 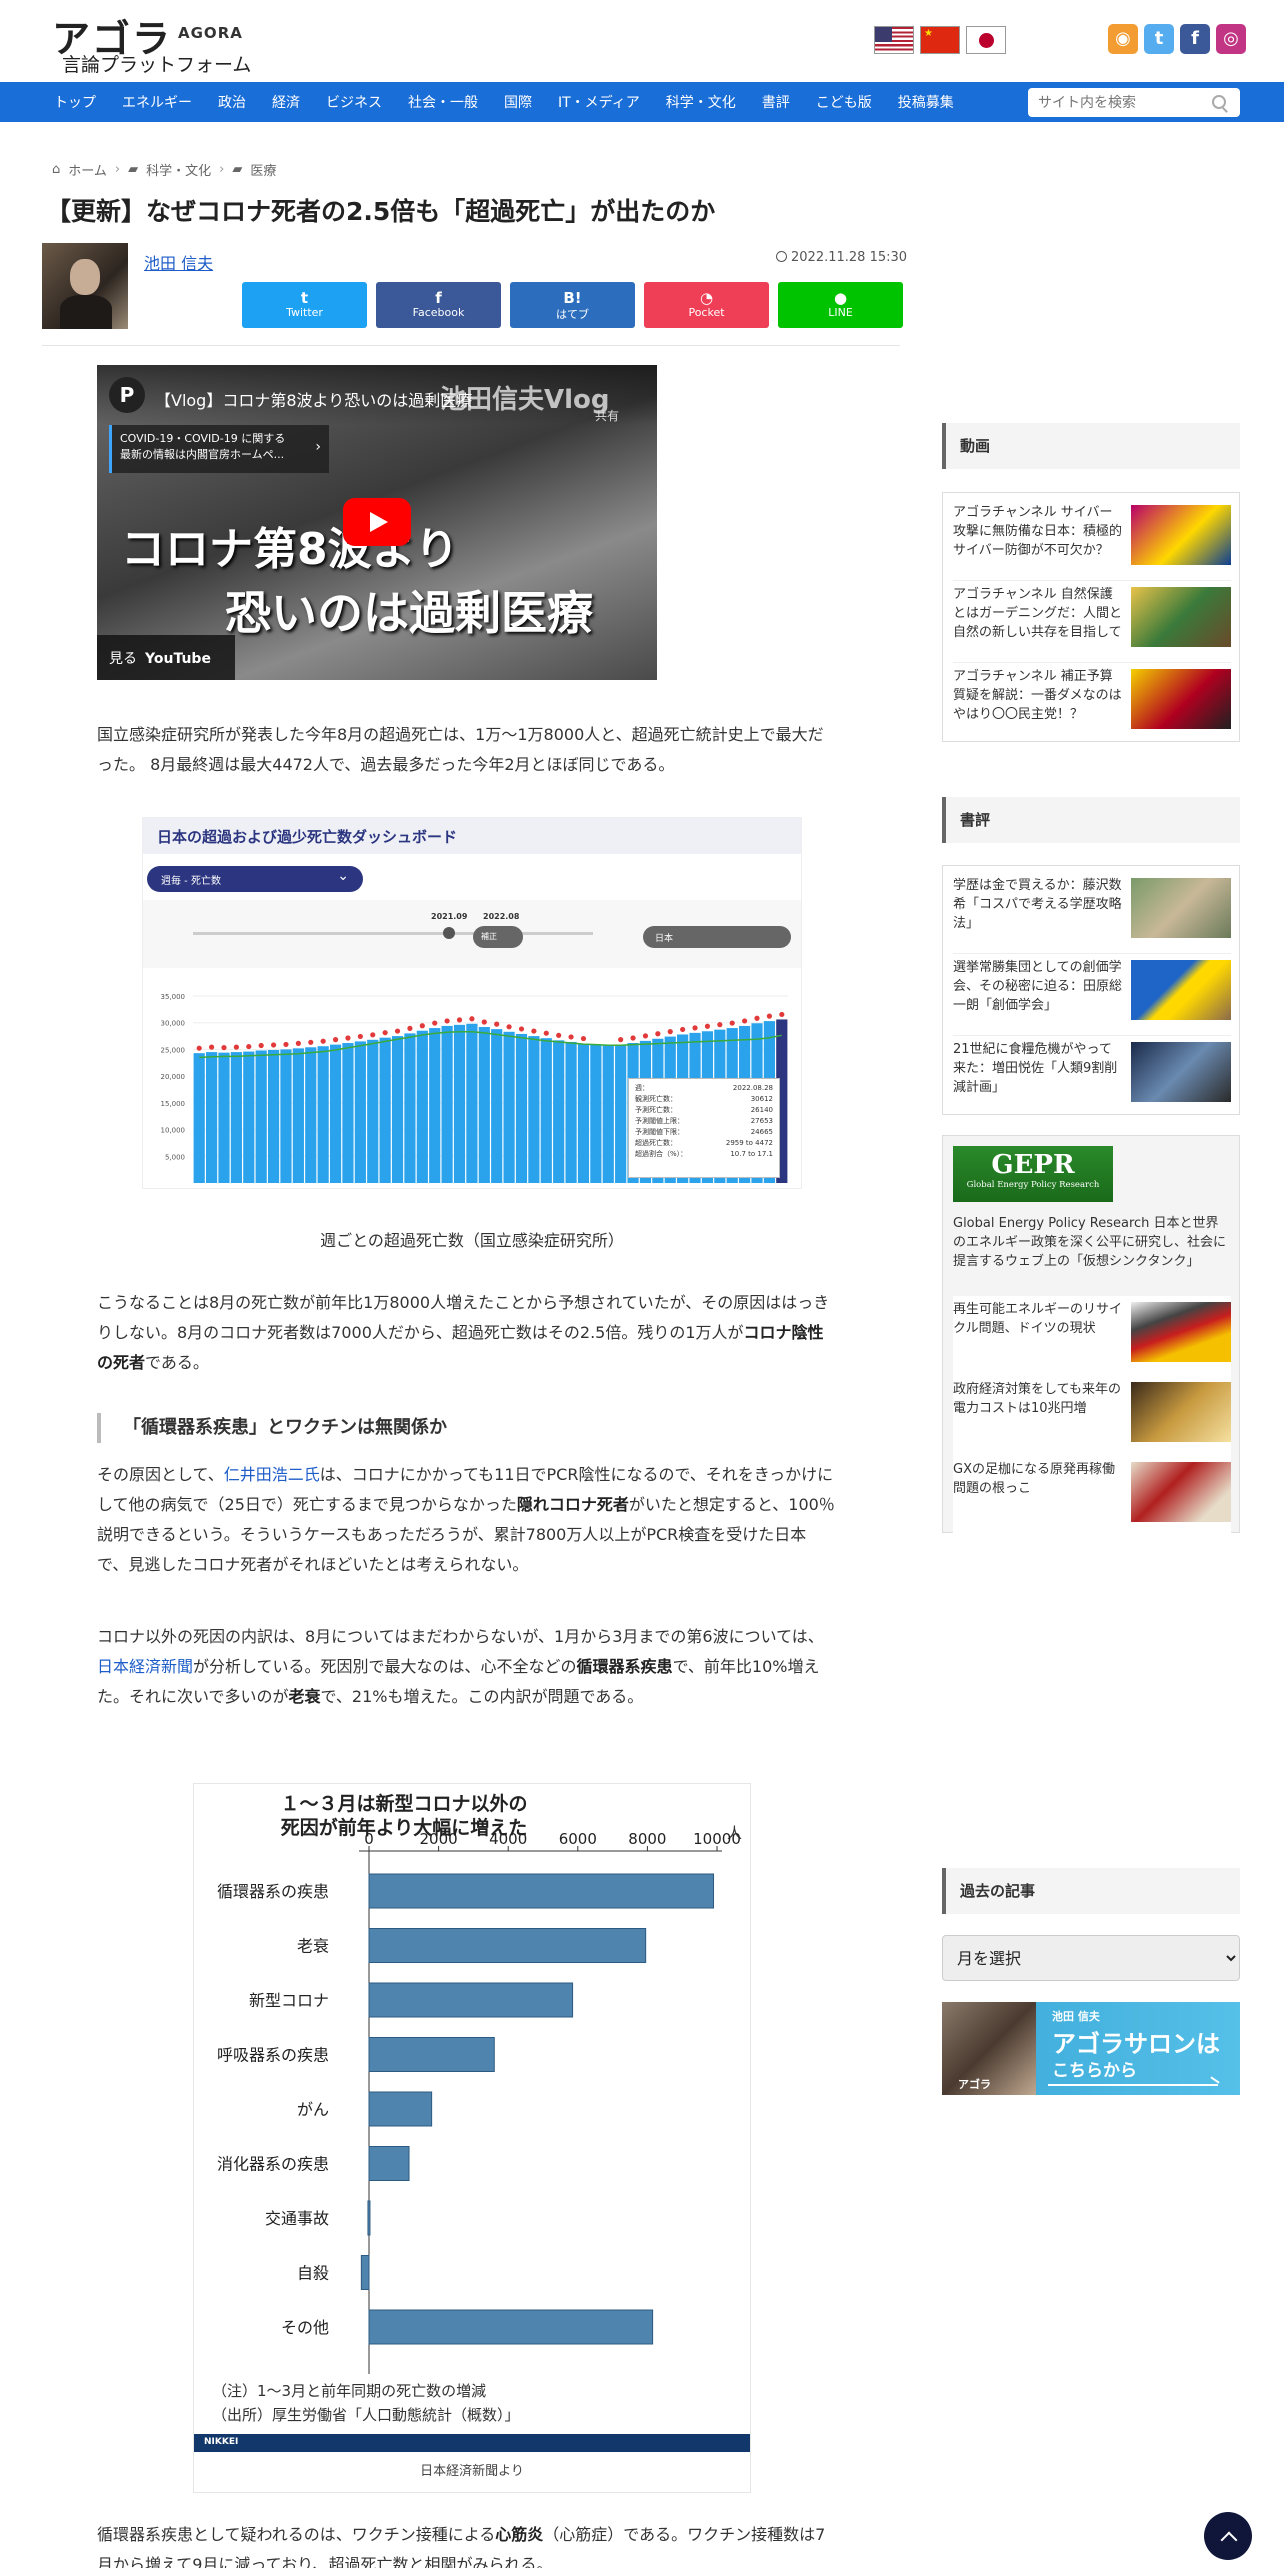 What do you see at coordinates (313, 1946) in the screenshot?
I see `category-label: 老衰` at bounding box center [313, 1946].